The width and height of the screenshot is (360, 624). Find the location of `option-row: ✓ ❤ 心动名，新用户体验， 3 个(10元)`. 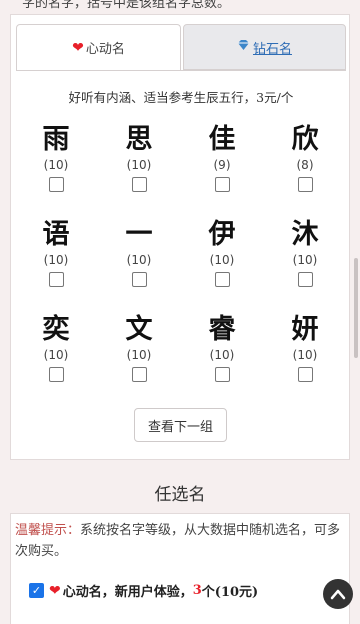

option-row: ✓ ❤ 心动名，新用户体验， 3 个(10元) is located at coordinates (143, 590).